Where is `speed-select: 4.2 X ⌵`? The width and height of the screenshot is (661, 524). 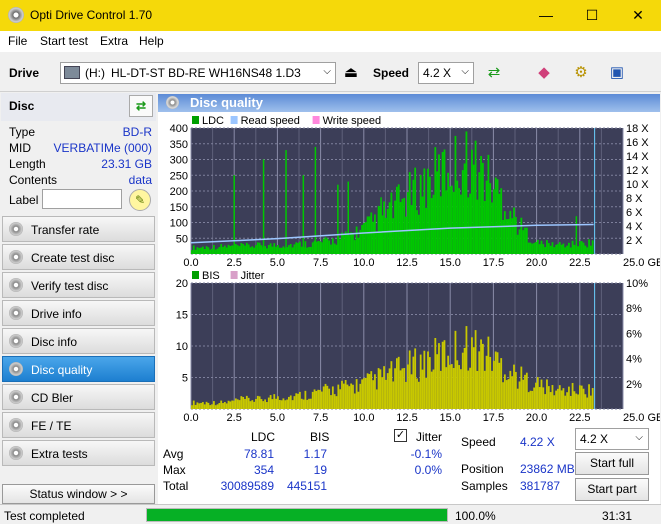 speed-select: 4.2 X ⌵ is located at coordinates (446, 73).